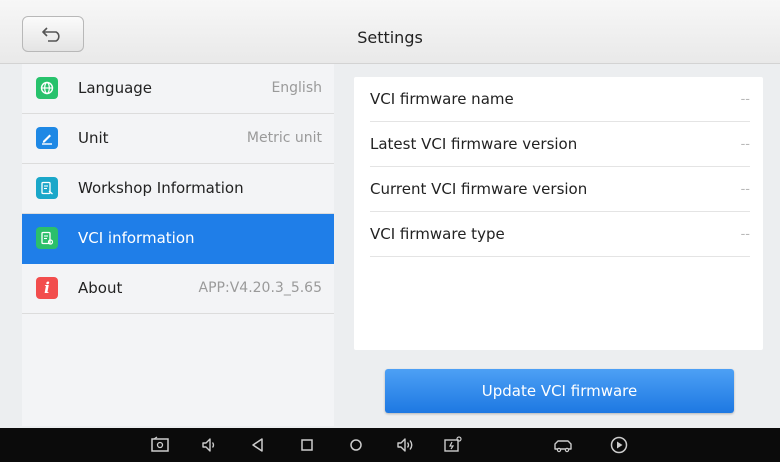  I want to click on car-icon, so click(563, 445).